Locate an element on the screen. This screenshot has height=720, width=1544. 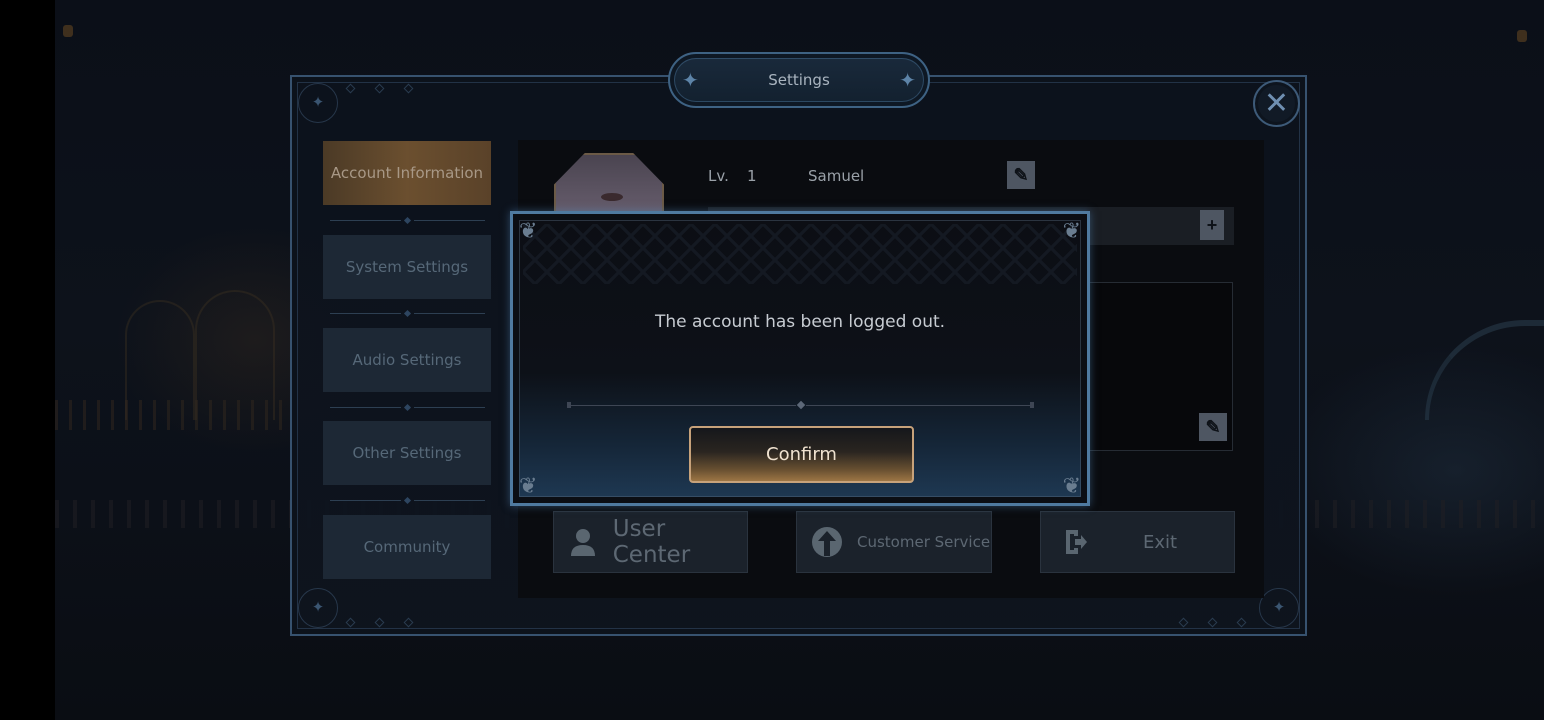
tab-account-information: Account Information is located at coordinates (407, 173).